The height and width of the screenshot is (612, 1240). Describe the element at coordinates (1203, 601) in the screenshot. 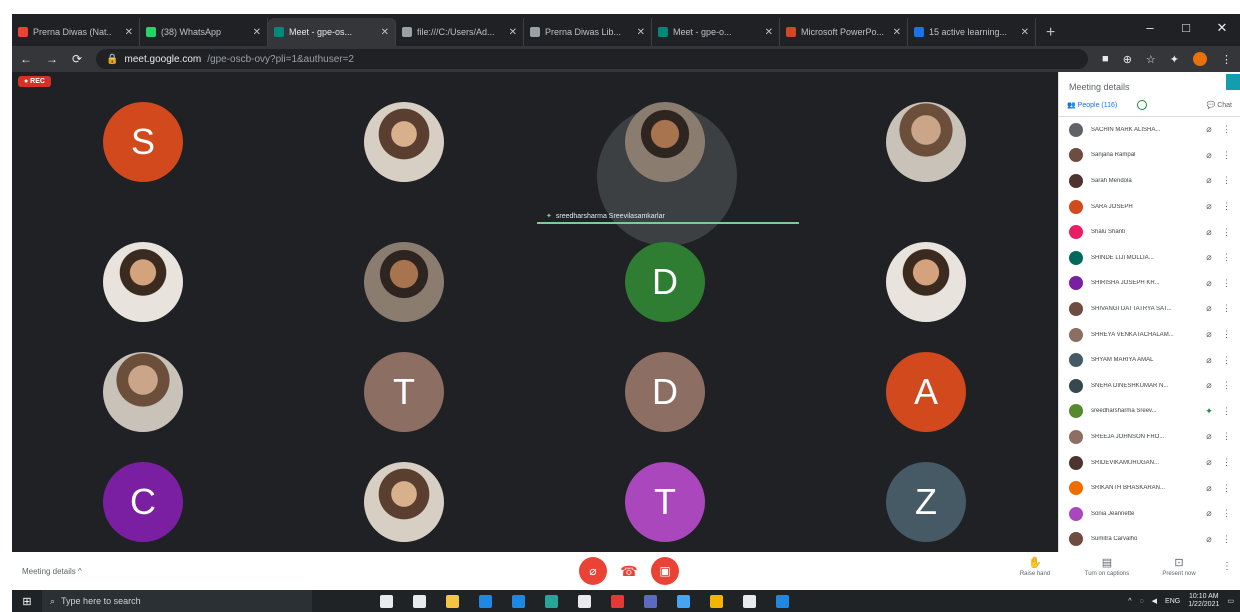

I see `taskbar-clock: 10:10 AM 1/22/2021` at that location.